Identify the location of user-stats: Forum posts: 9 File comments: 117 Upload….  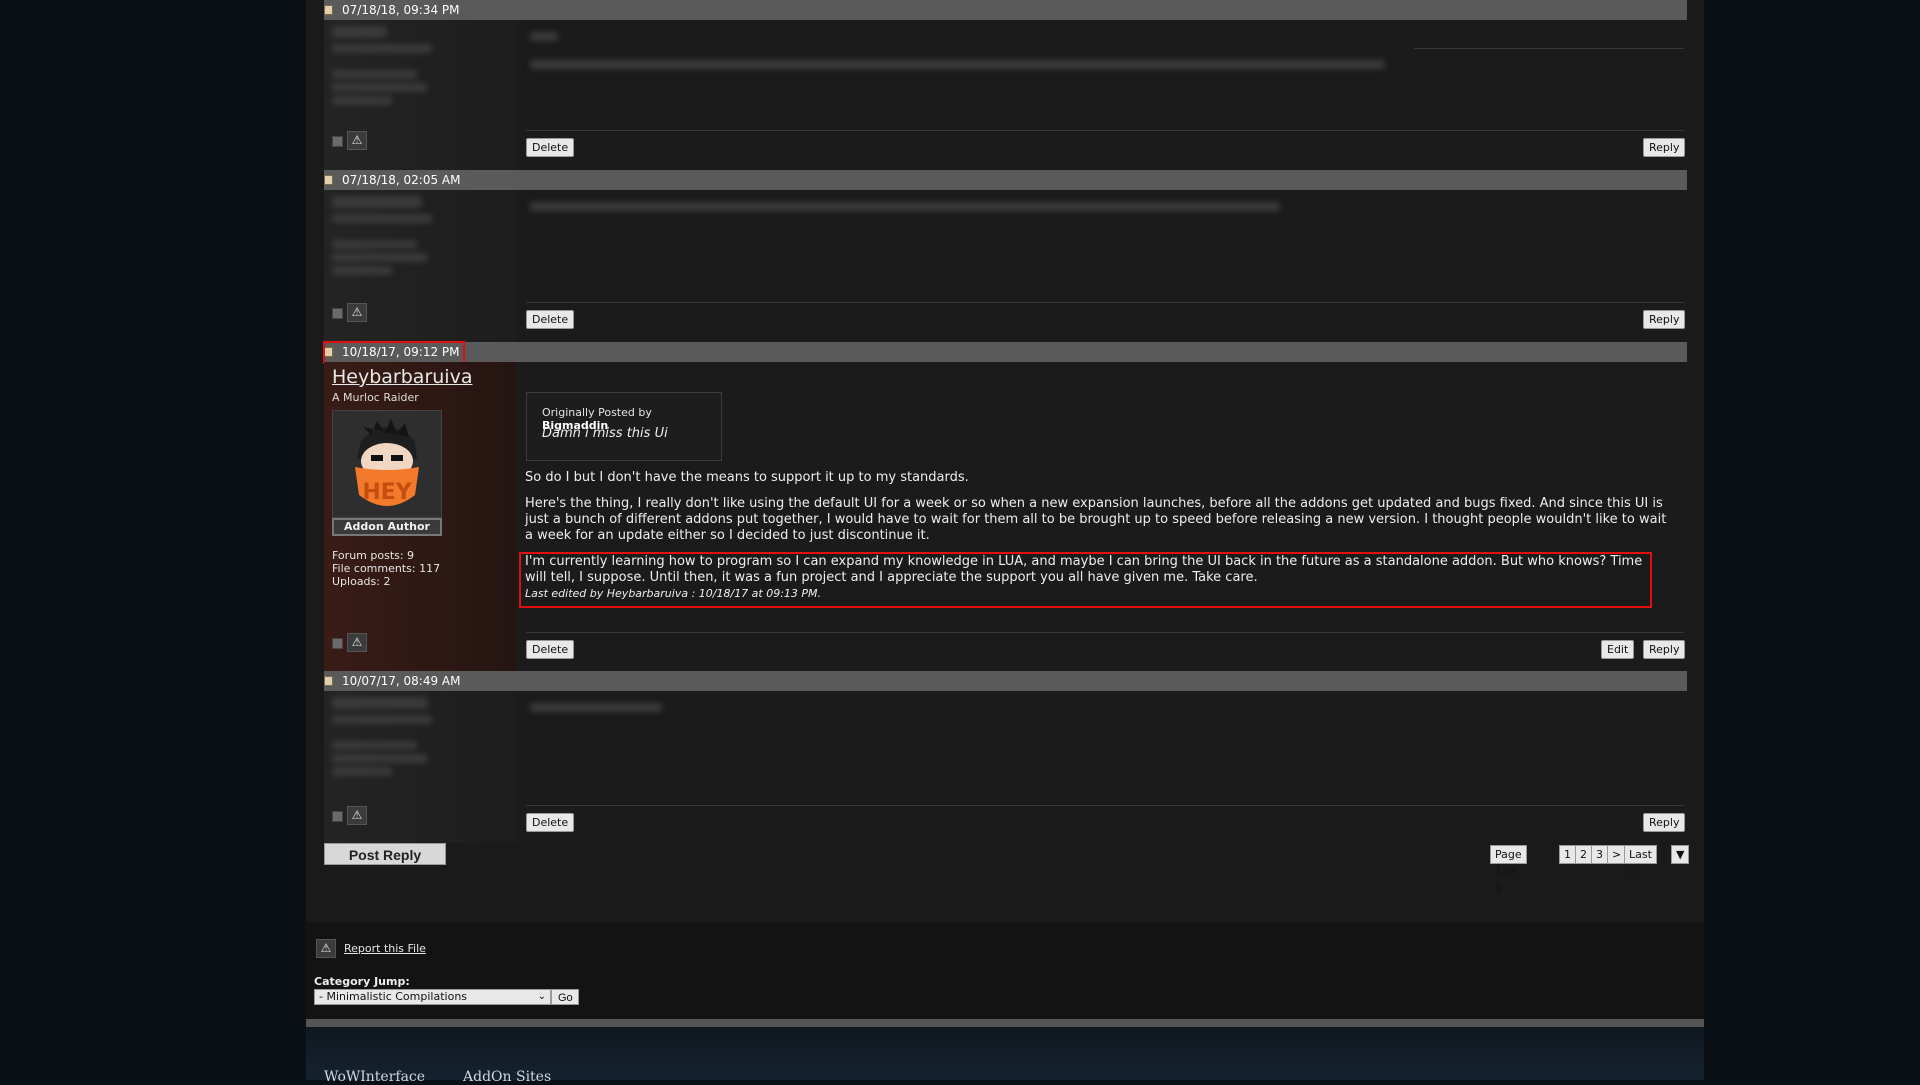
(386, 568).